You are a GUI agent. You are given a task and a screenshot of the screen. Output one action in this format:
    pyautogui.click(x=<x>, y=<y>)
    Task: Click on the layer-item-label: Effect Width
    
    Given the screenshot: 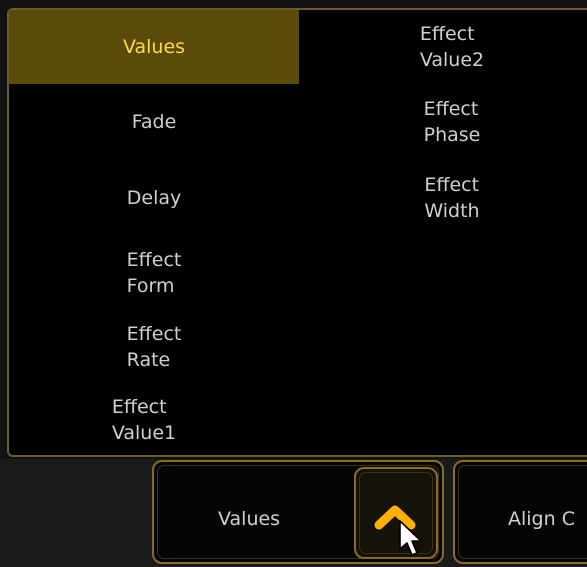 What is the action you would take?
    pyautogui.click(x=452, y=198)
    